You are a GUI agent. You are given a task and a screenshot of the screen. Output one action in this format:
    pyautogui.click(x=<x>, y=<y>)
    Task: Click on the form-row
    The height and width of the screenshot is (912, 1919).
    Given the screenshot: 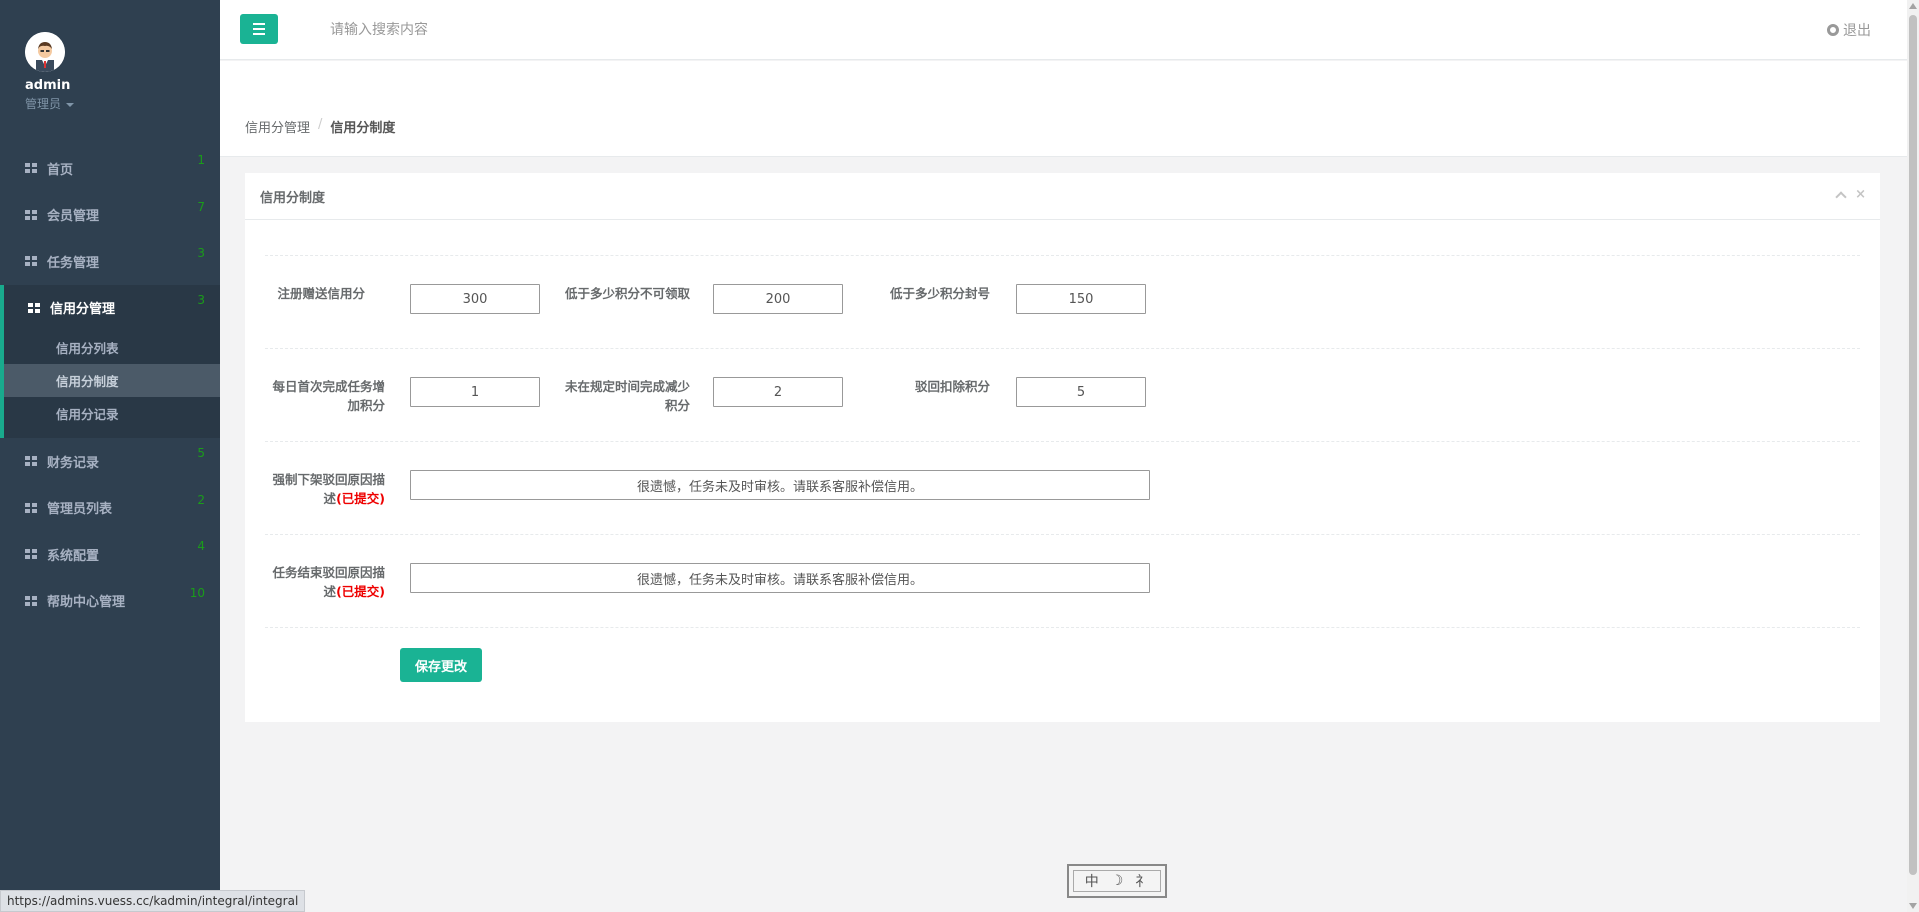 What is the action you would take?
    pyautogui.click(x=1062, y=637)
    